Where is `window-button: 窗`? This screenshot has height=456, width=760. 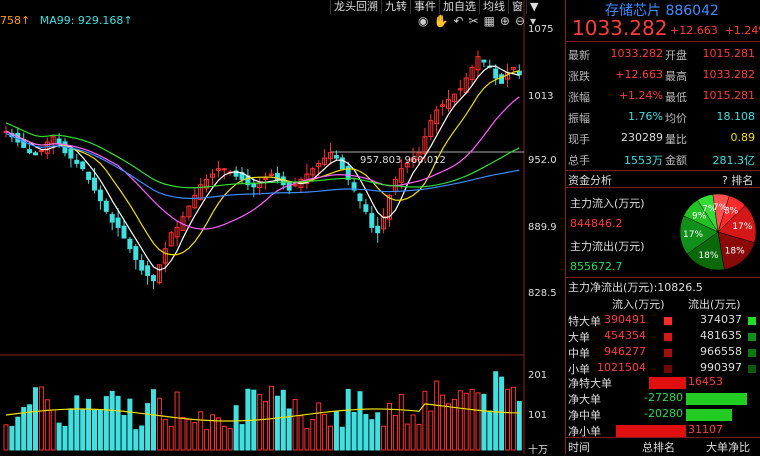 window-button: 窗 is located at coordinates (517, 7).